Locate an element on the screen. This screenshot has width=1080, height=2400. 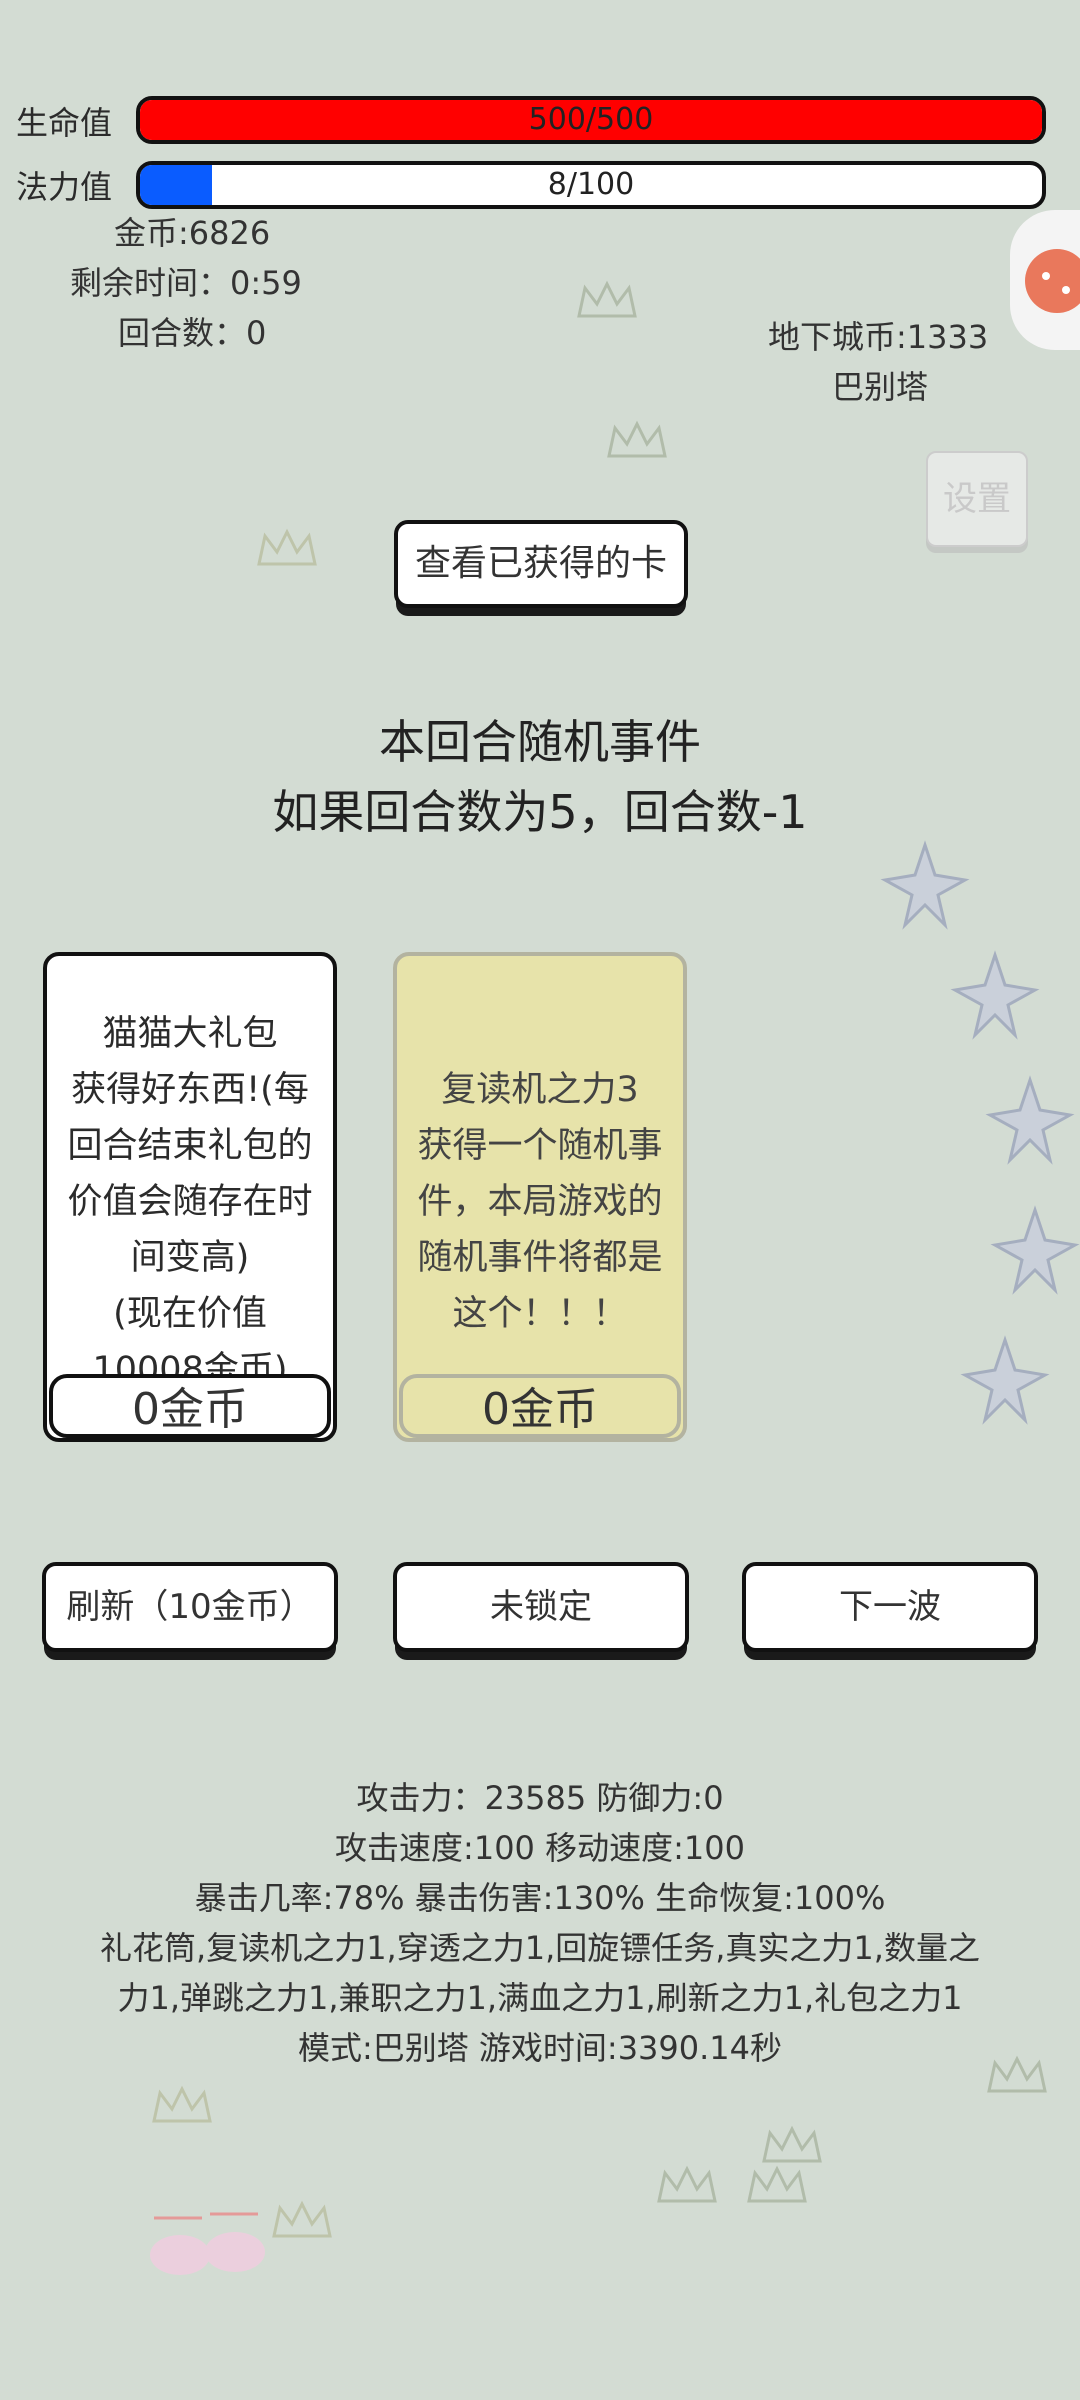
view-obtained-cards-button: 查看已获得的卡 is located at coordinates (541, 564).